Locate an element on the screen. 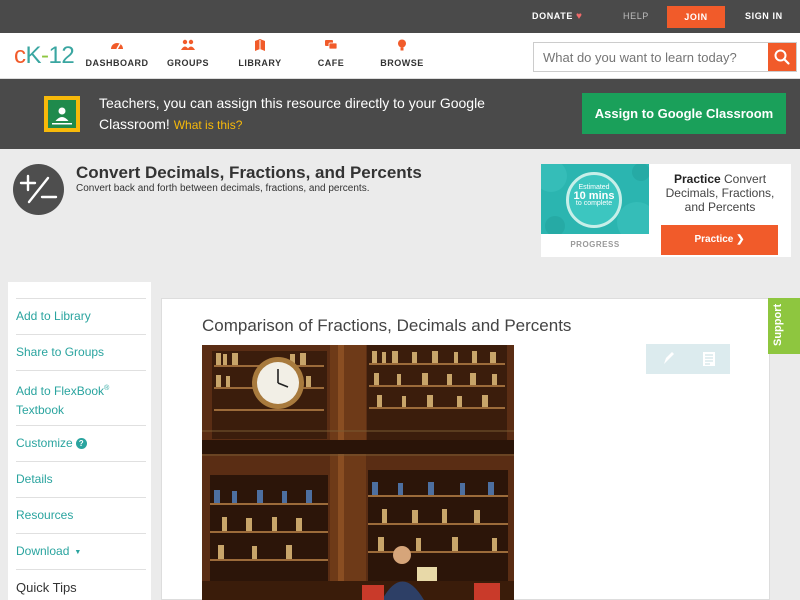  browse-icon is located at coordinates (402, 45).